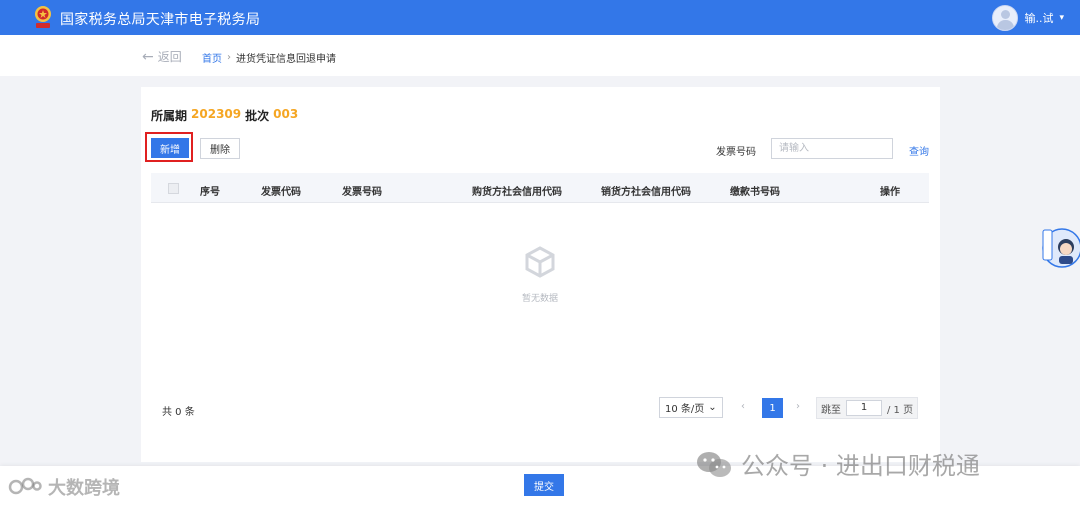 The height and width of the screenshot is (506, 1080). Describe the element at coordinates (178, 412) in the screenshot. I see `total-count: 共 0 条` at that location.